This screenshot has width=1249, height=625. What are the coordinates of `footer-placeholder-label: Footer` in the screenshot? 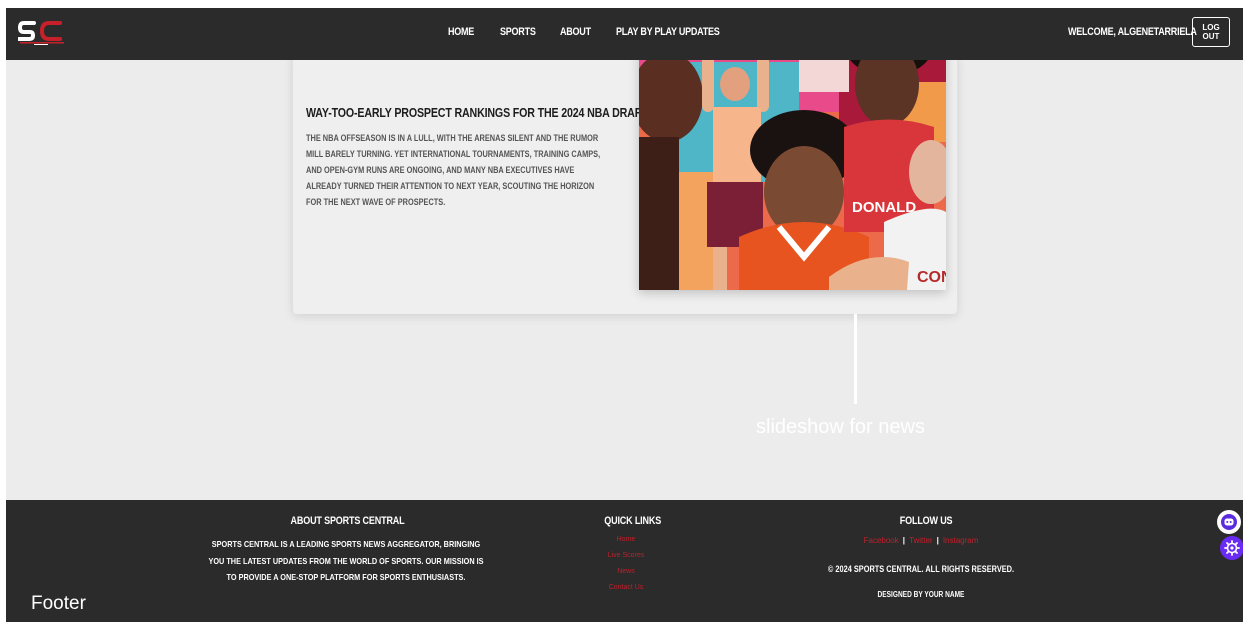 It's located at (58, 603).